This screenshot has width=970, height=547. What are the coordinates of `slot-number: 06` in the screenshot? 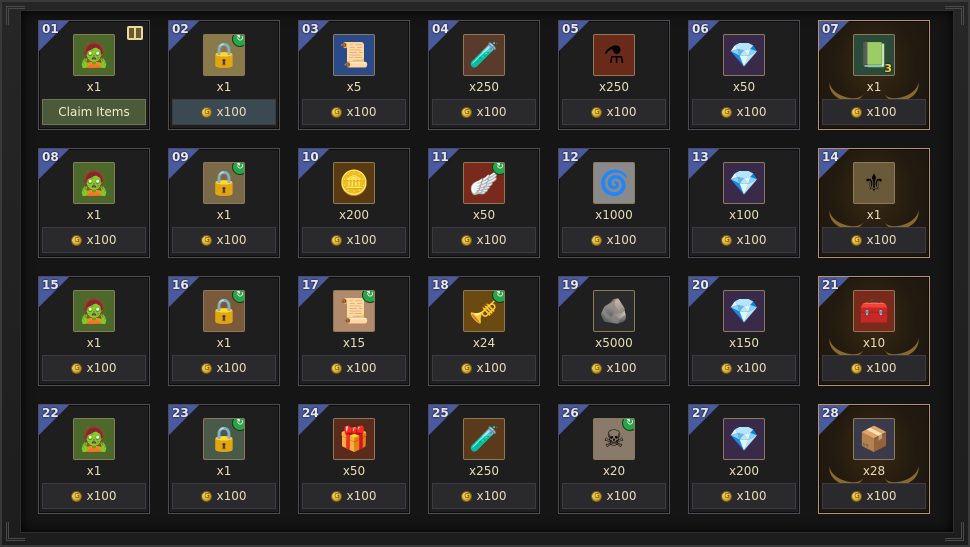 It's located at (700, 29).